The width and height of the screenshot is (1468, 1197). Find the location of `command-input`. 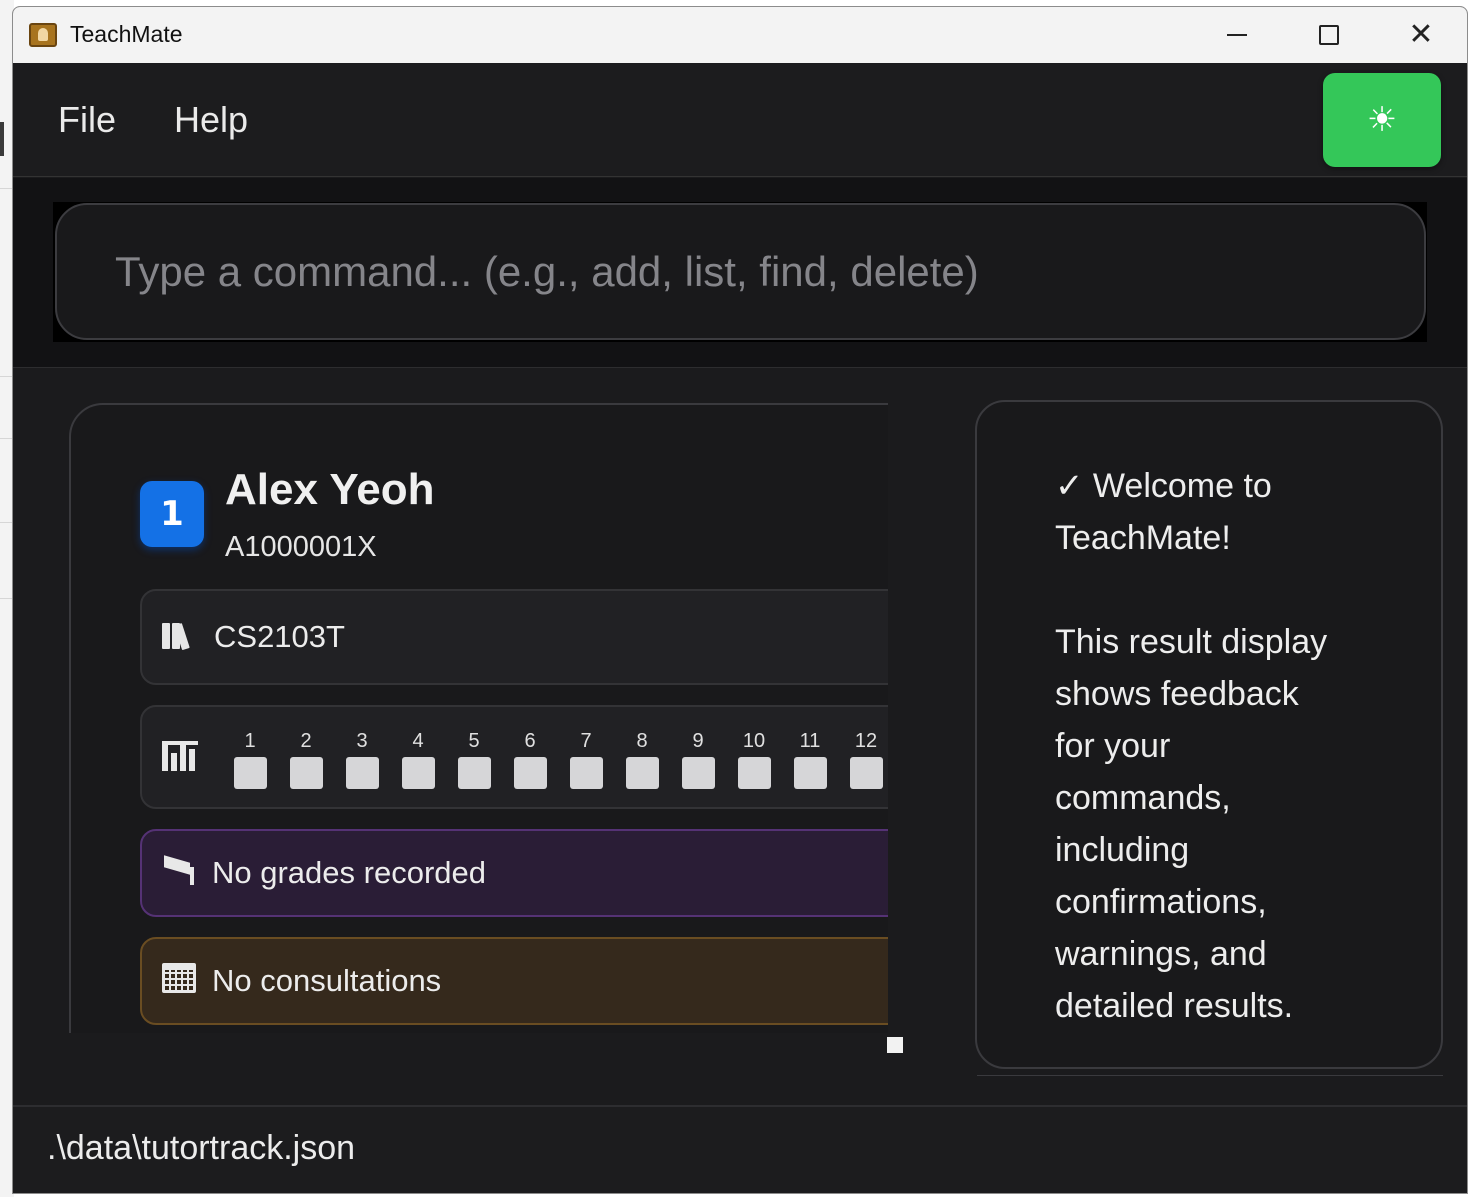

command-input is located at coordinates (740, 271).